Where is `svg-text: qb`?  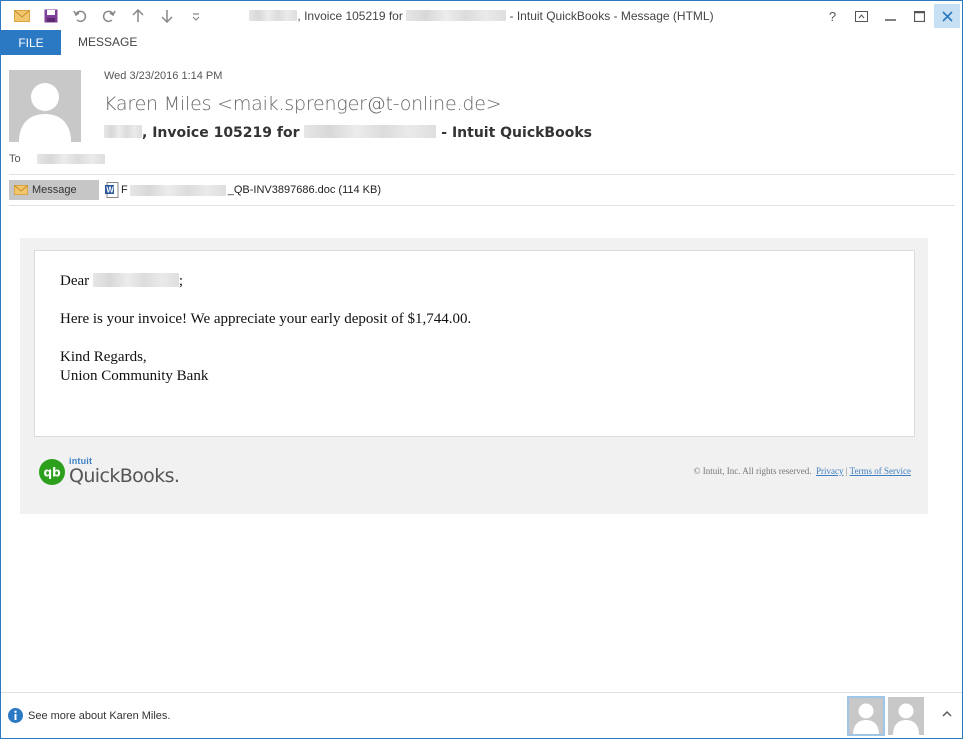
svg-text: qb is located at coordinates (53, 472).